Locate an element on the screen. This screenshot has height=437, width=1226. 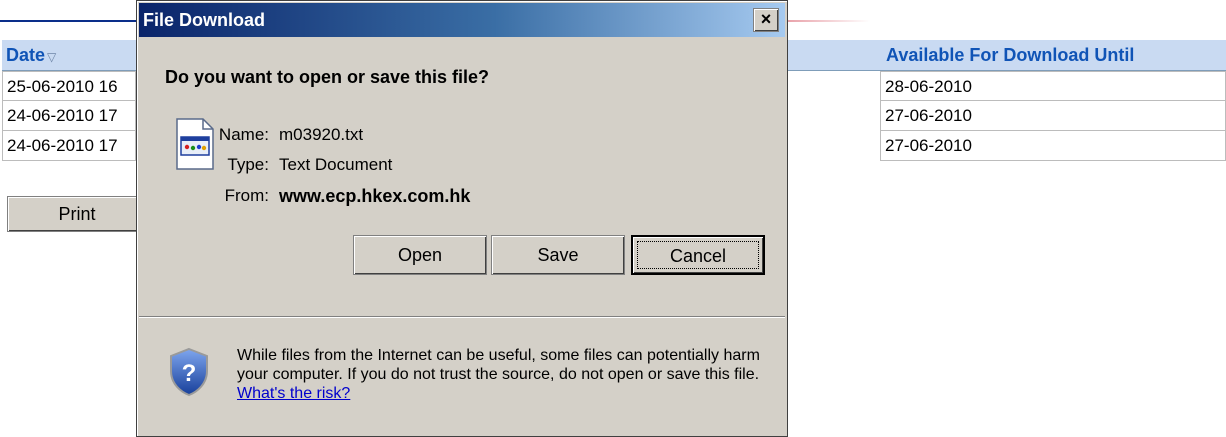
close-button: × is located at coordinates (766, 20).